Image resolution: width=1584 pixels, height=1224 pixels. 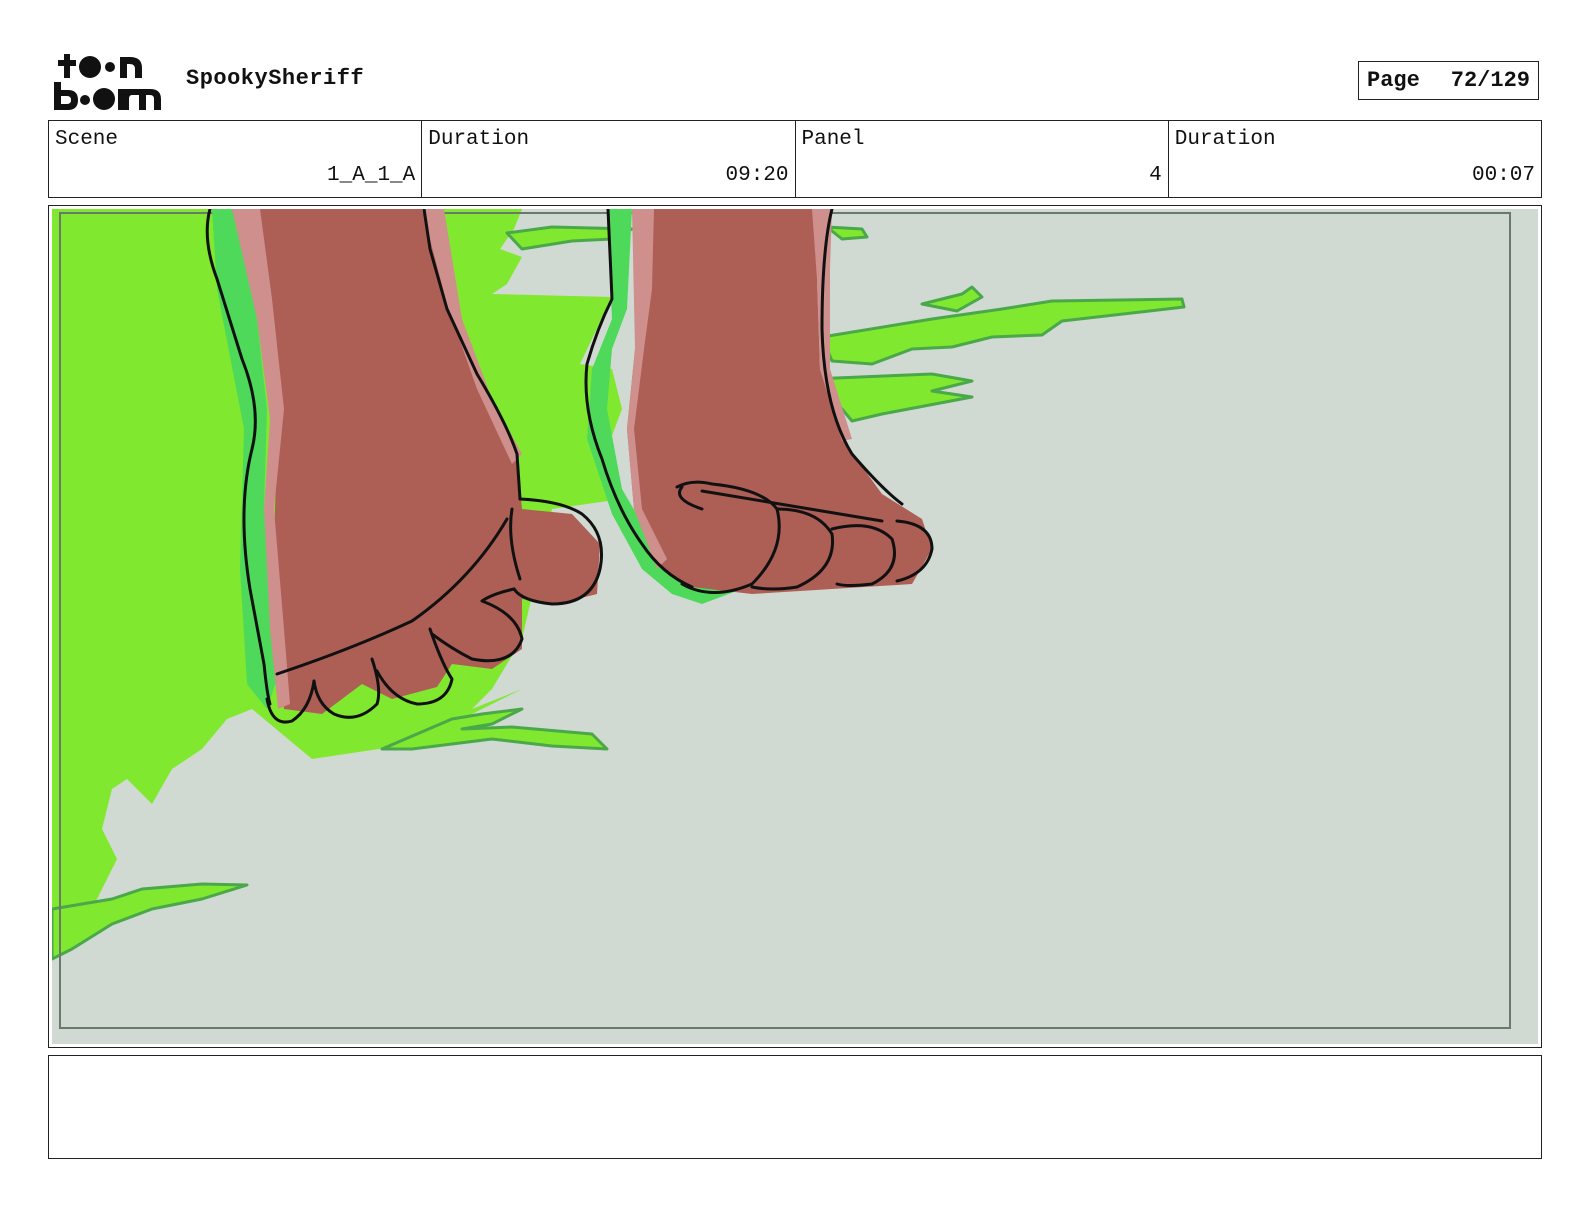 I want to click on scene-value: 1_A_1_A, so click(x=371, y=175).